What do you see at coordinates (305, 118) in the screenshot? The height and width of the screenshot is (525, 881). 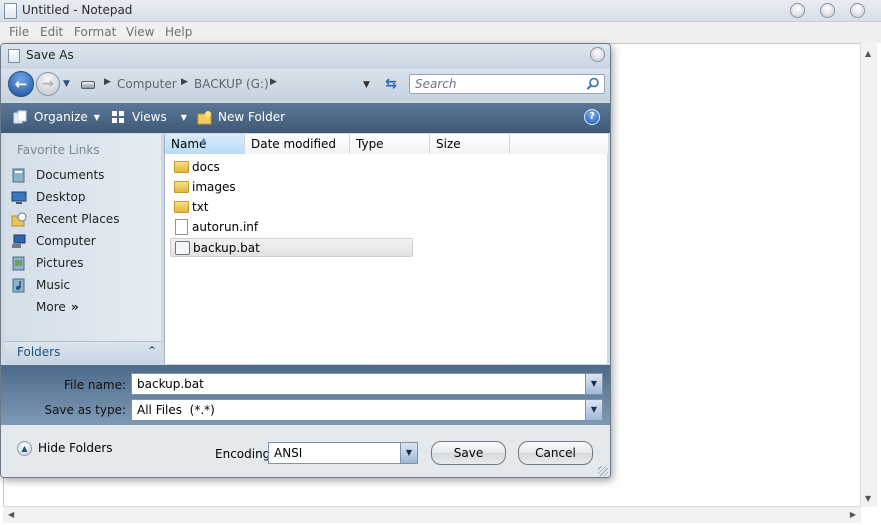 I see `dialog-toolbar: Organize ▼ Views ▼ New Folder ?` at bounding box center [305, 118].